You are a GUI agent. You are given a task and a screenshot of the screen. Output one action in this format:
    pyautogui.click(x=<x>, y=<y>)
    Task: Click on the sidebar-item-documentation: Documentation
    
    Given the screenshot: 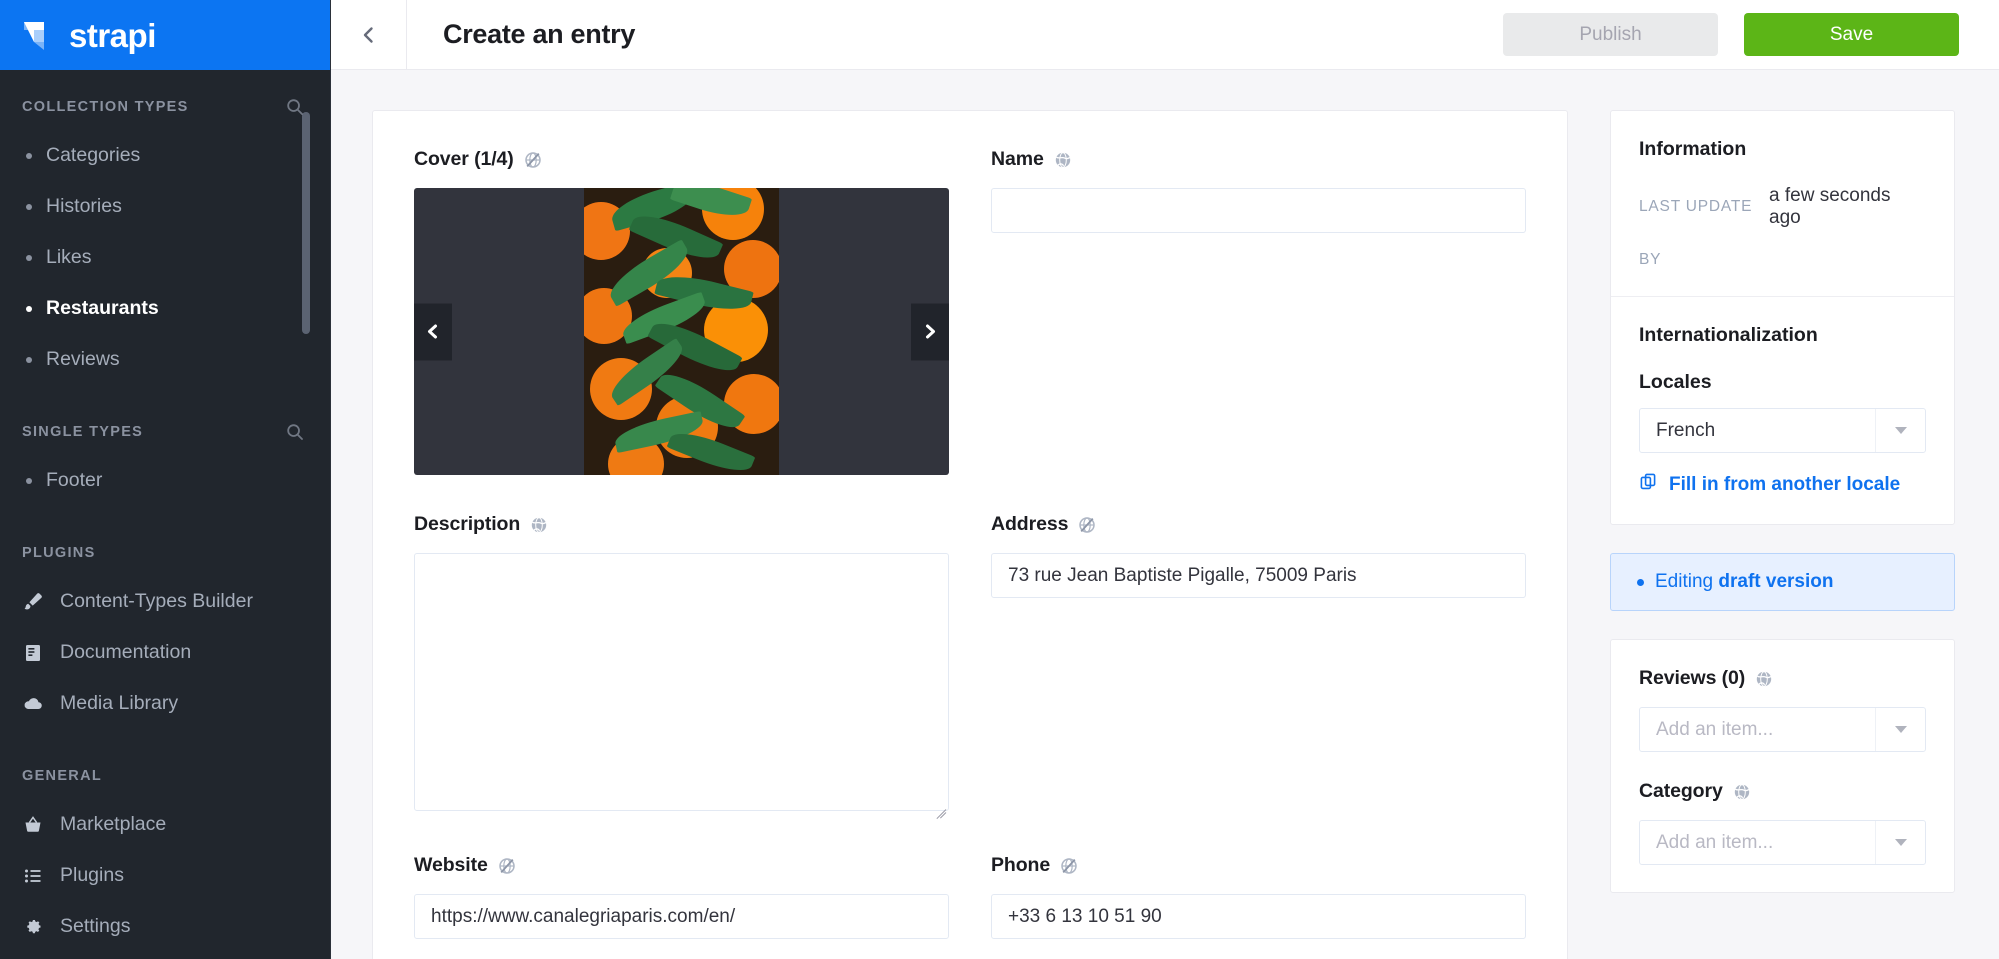 What is the action you would take?
    pyautogui.click(x=165, y=652)
    